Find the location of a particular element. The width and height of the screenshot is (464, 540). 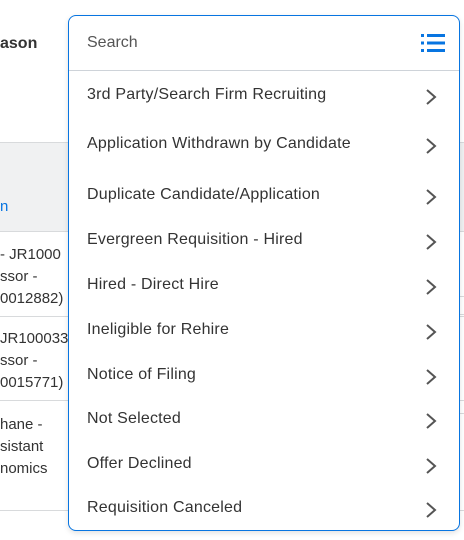

option-label: Duplicate Candidate/Application is located at coordinates (204, 194).